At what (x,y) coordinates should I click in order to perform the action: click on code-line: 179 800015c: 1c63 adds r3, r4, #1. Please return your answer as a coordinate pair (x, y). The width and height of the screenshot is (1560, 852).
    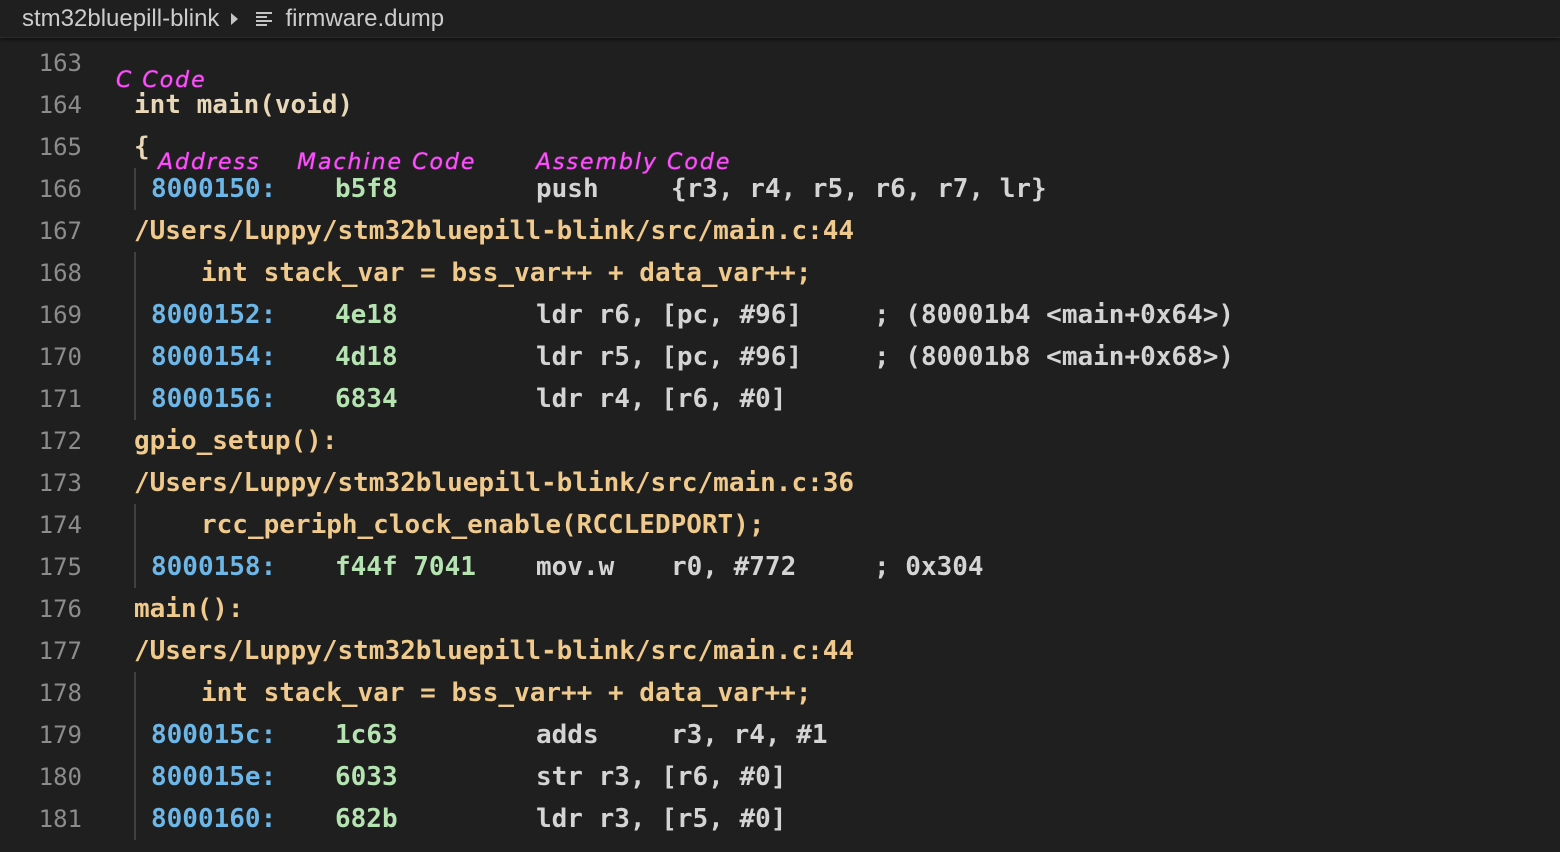
    Looking at the image, I should click on (780, 735).